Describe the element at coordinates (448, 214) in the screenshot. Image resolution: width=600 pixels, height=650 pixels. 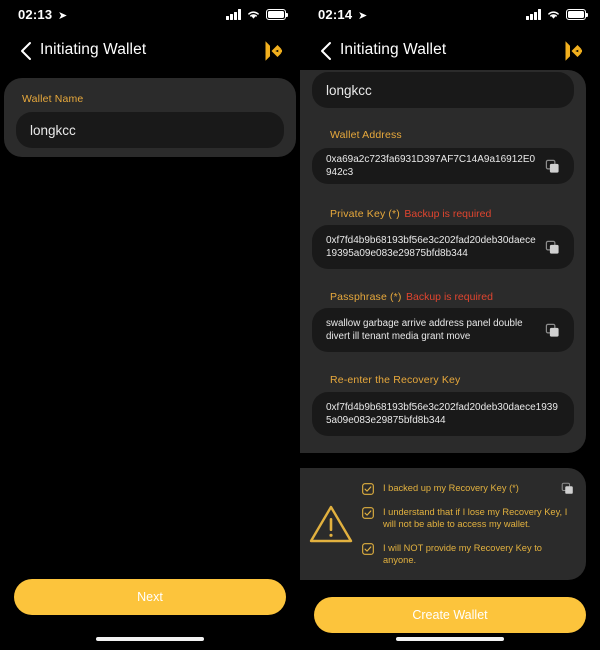
I see `private-key-warning: Backup is required` at that location.